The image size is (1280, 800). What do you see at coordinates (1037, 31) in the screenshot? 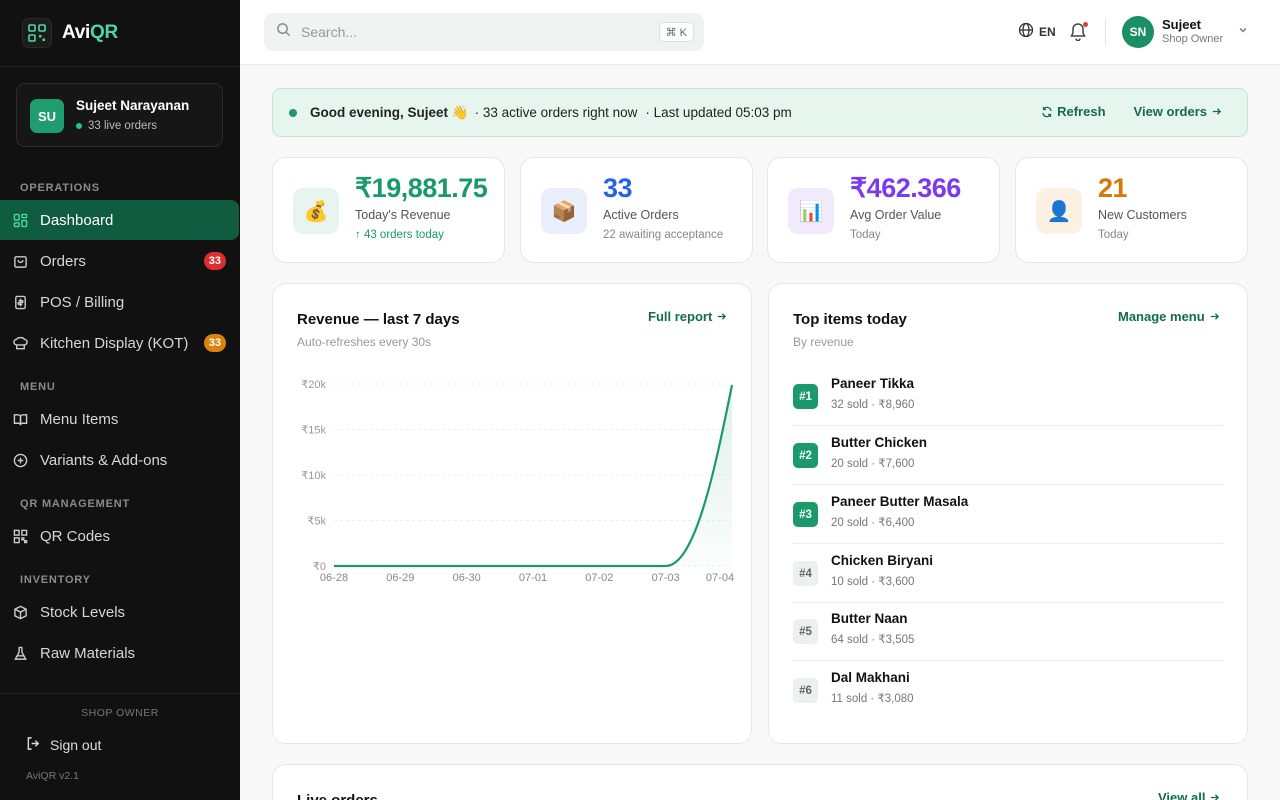
I see `language-selector: EN` at bounding box center [1037, 31].